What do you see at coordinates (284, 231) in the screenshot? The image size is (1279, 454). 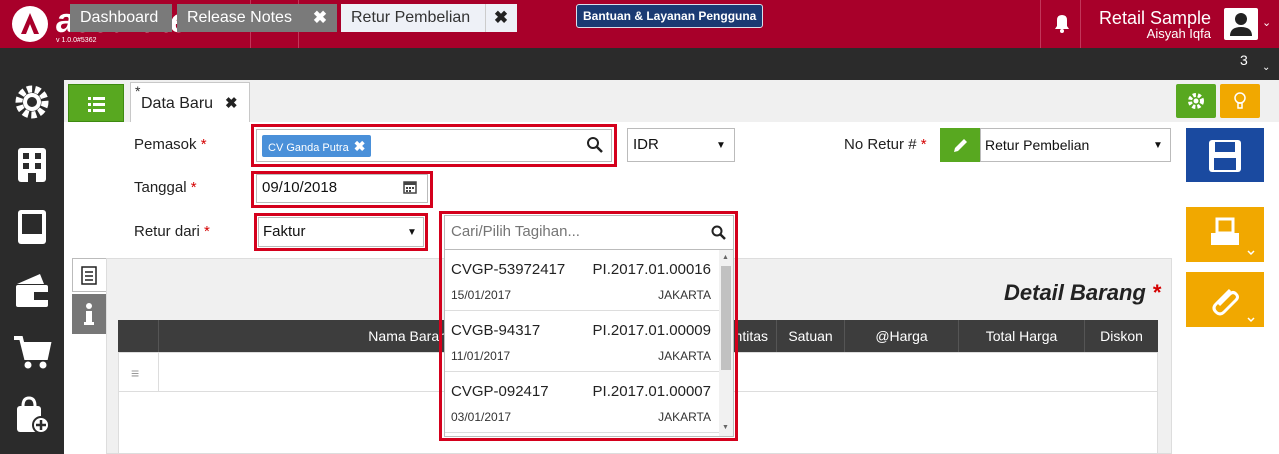 I see `retur-dari-value: Faktur` at bounding box center [284, 231].